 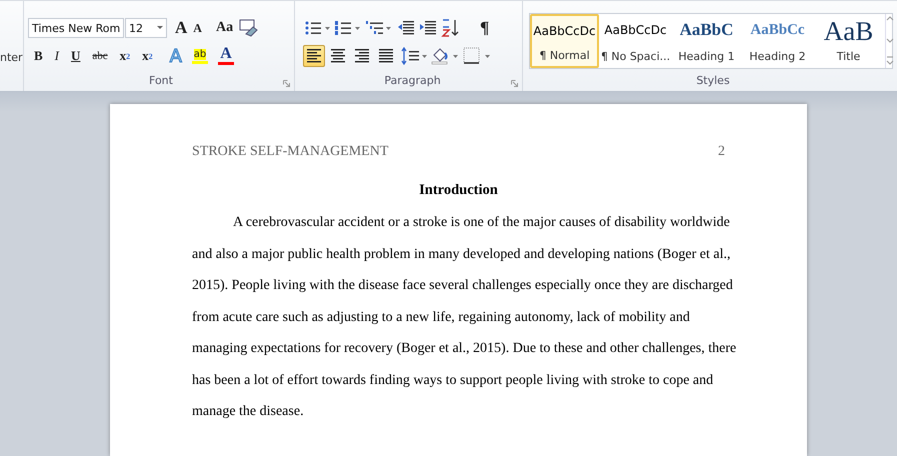 What do you see at coordinates (412, 81) in the screenshot?
I see `group-label: Paragraph` at bounding box center [412, 81].